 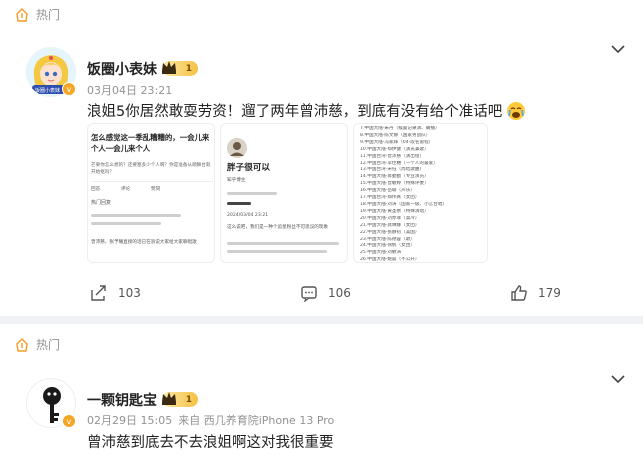 What do you see at coordinates (122, 69) in the screenshot?
I see `username: 饭圈小表妹` at bounding box center [122, 69].